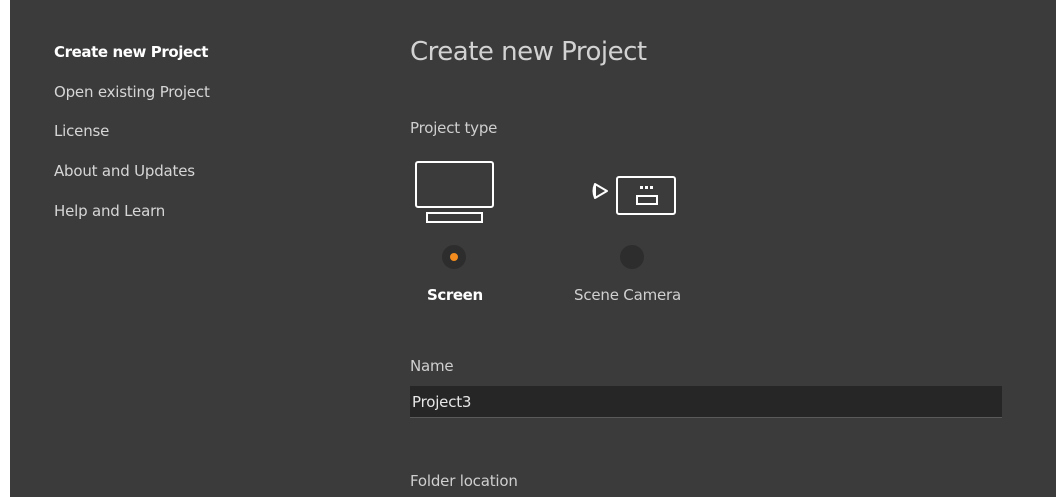 This screenshot has height=497, width=1056. Describe the element at coordinates (132, 92) in the screenshot. I see `sidebar-item-open-existing-project: Open existing Project` at that location.